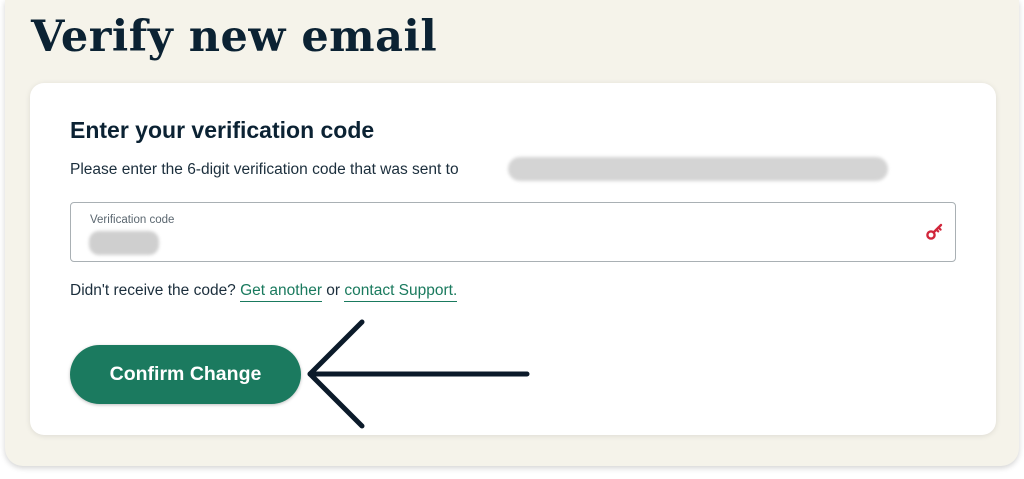 This screenshot has width=1024, height=479. Describe the element at coordinates (281, 292) in the screenshot. I see `get-another-link: Get another` at that location.